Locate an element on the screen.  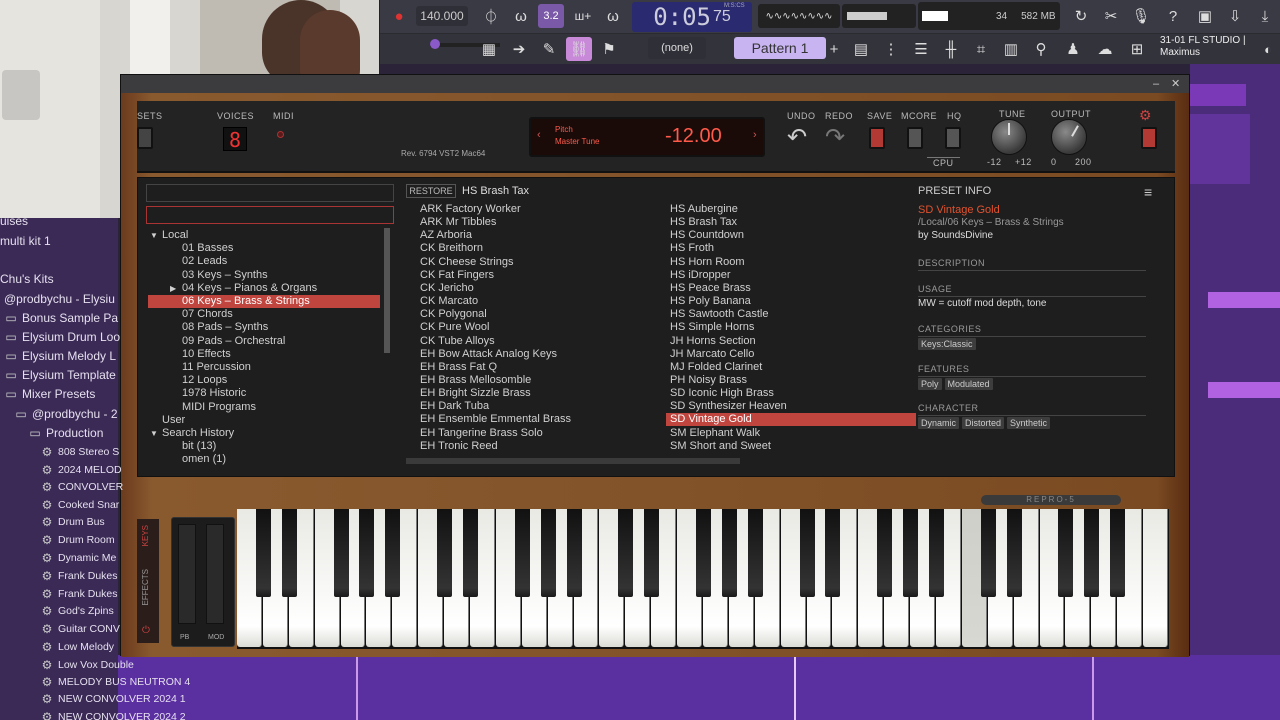
export-icon: ⇩ is located at coordinates (1235, 16).